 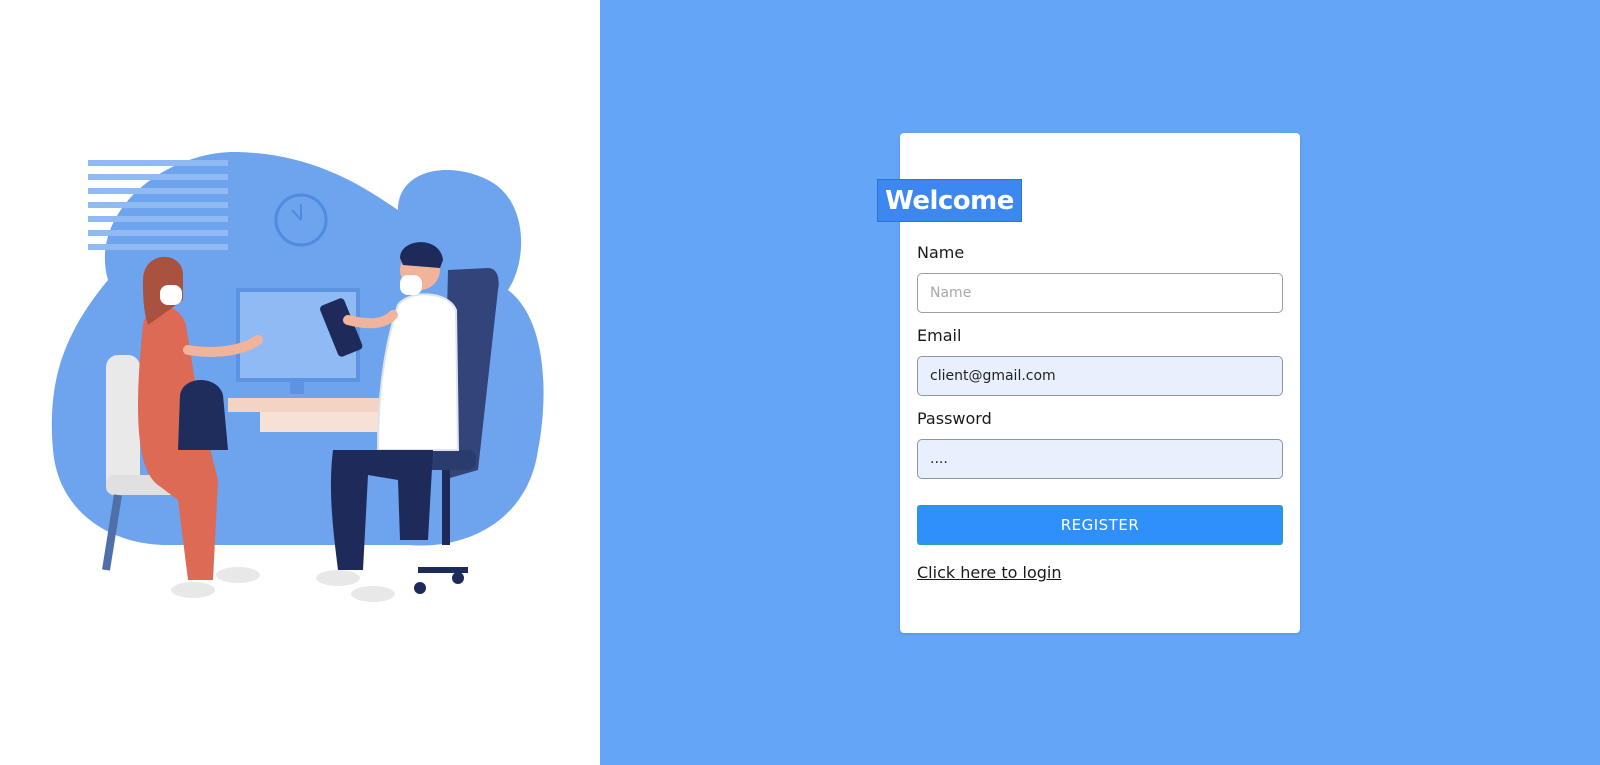 I want to click on email-label: Email, so click(x=939, y=335).